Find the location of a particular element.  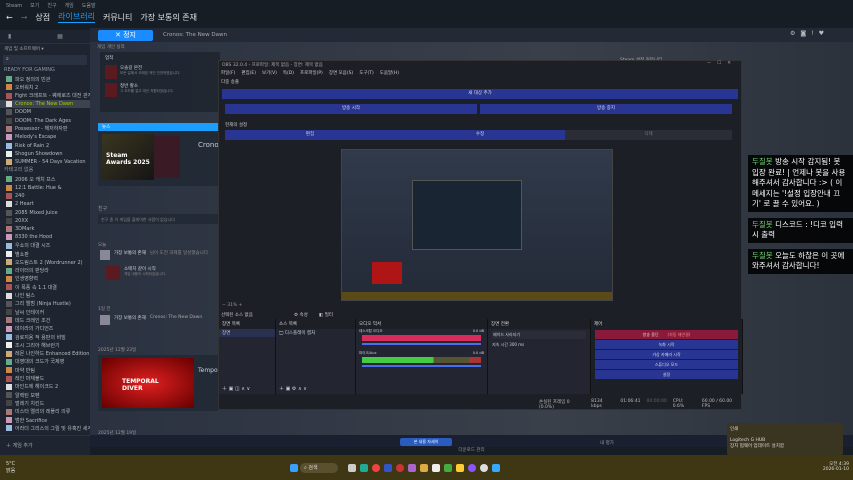

sidebar-game-item: 12:1 Battle: Hue & is located at coordinates (45, 188).